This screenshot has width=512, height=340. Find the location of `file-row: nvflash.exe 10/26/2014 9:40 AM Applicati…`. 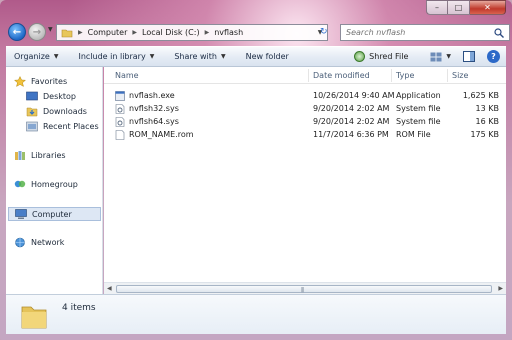

file-row: nvflash.exe 10/26/2014 9:40 AM Applicati… is located at coordinates (305, 96).